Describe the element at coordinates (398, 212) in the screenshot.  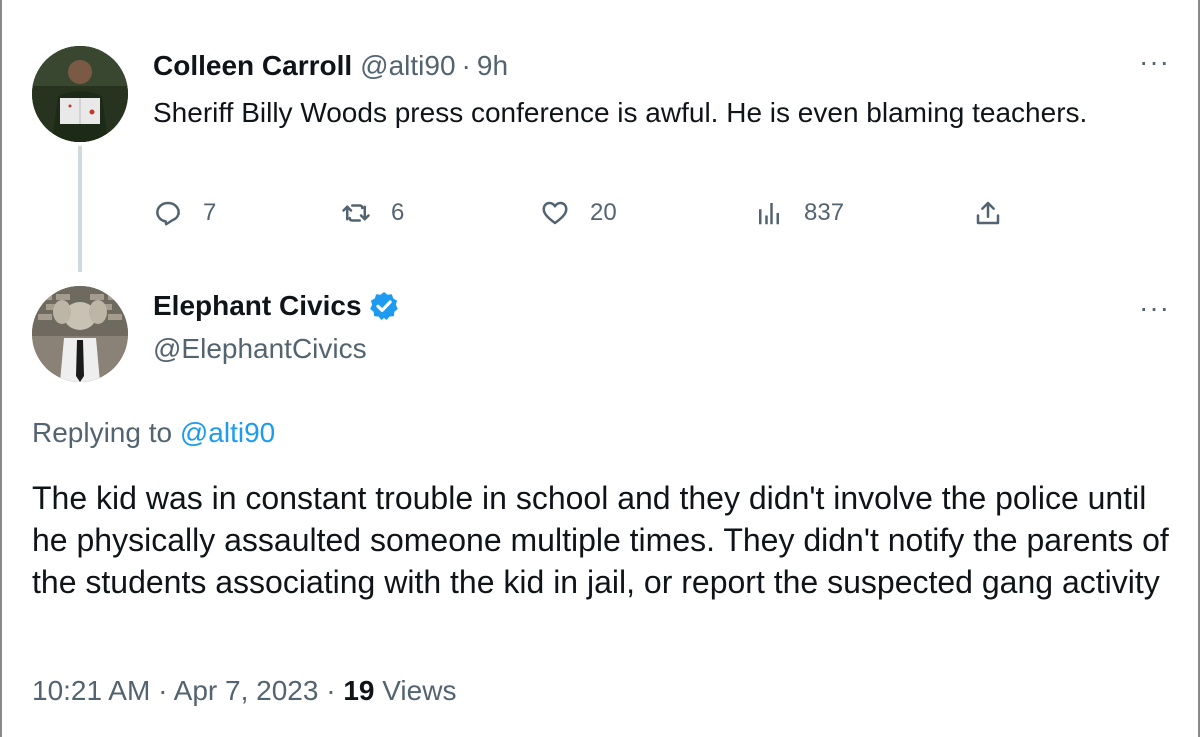
I see `retweet-count: 6` at that location.